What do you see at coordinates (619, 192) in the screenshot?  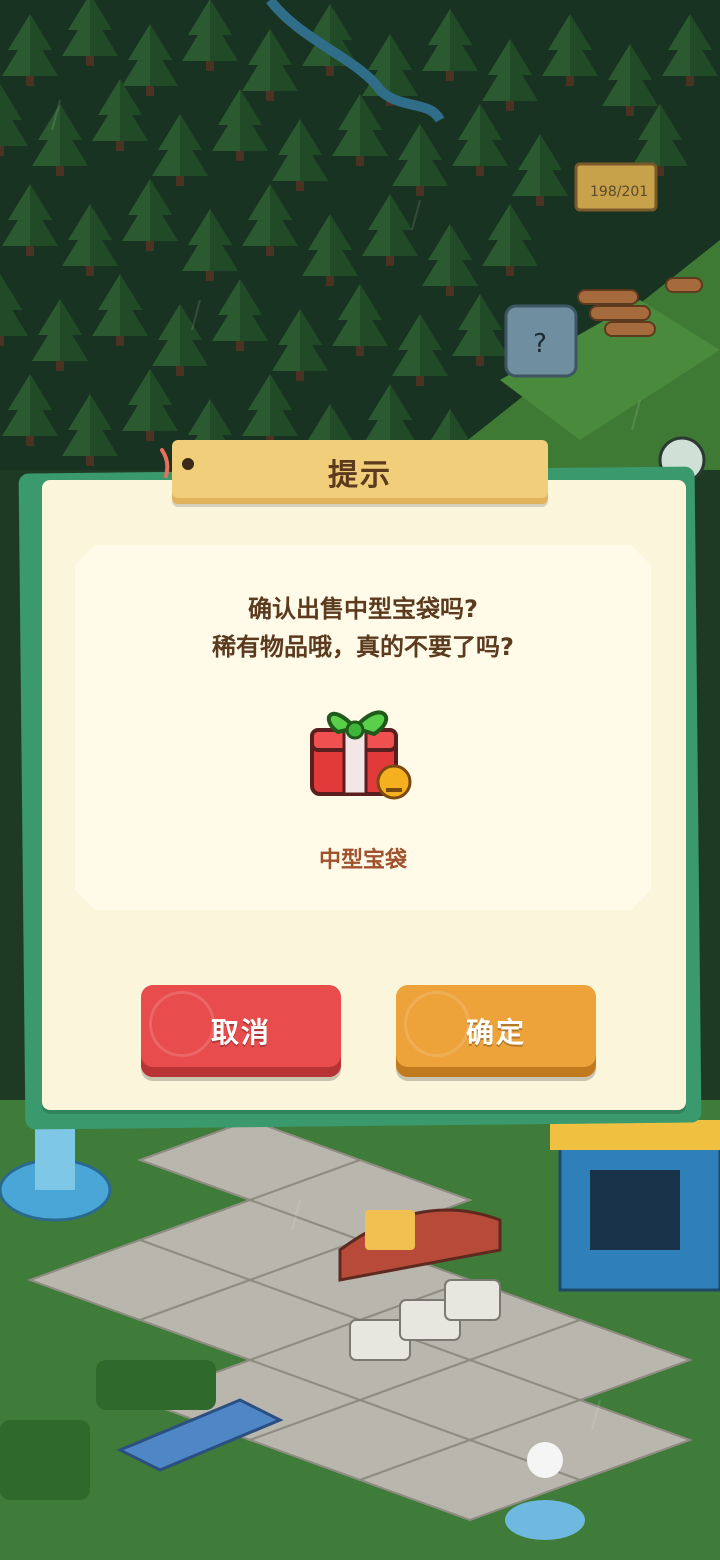 I see `resource-counter: 198/201` at bounding box center [619, 192].